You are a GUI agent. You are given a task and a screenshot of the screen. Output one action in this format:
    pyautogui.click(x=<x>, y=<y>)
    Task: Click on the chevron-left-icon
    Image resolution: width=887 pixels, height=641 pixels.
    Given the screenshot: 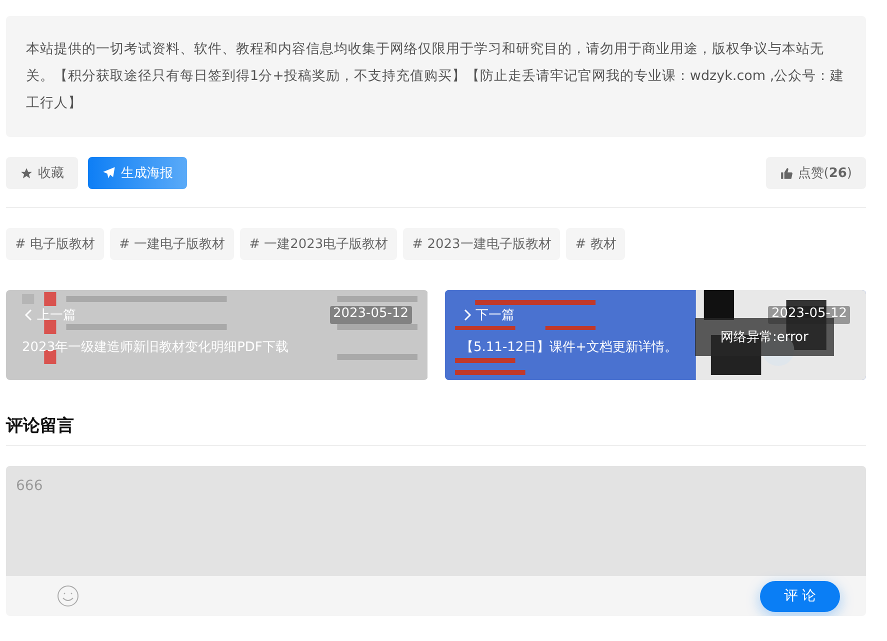 What is the action you would take?
    pyautogui.click(x=28, y=315)
    